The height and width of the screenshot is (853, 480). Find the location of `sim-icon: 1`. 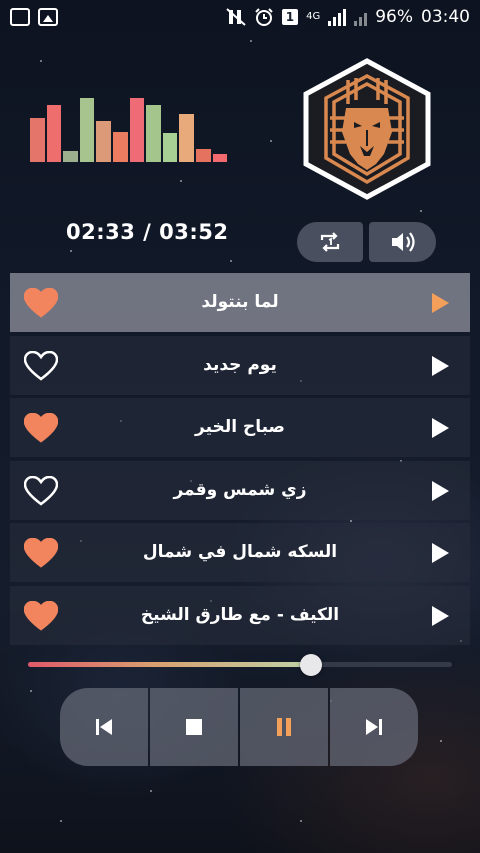

sim-icon: 1 is located at coordinates (290, 17).